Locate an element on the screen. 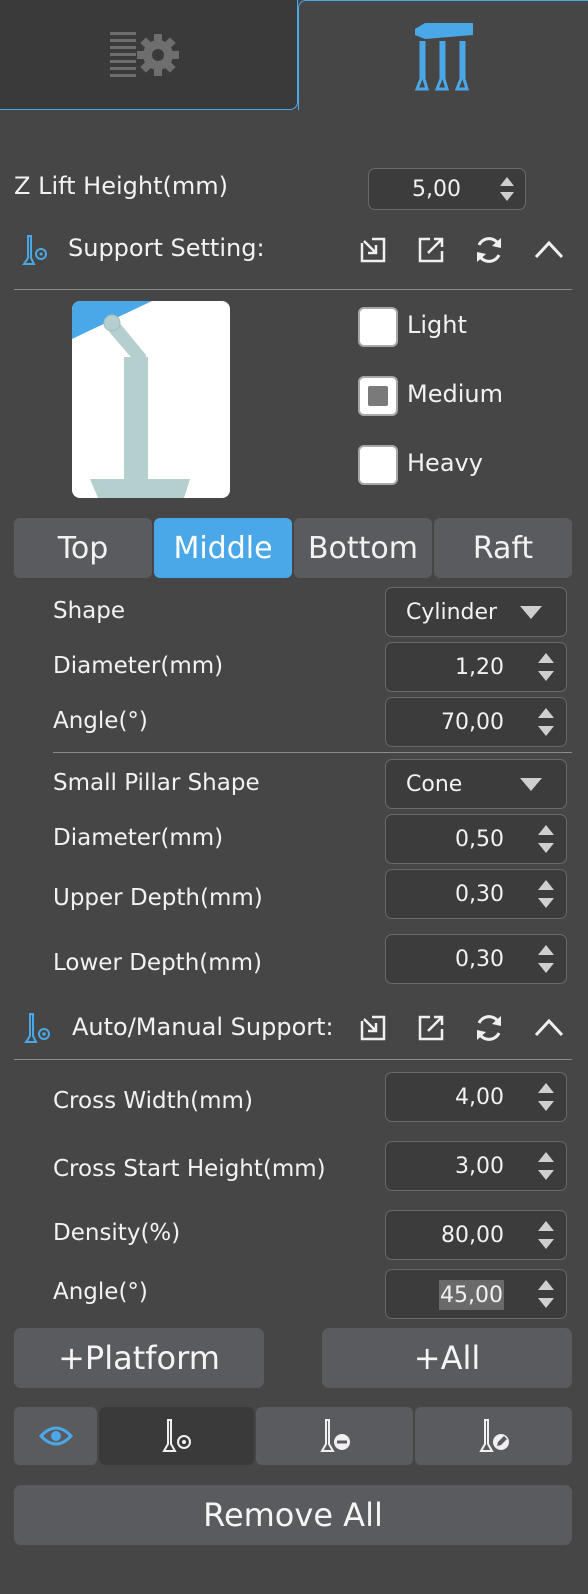  support-setting-title: Support Setting: is located at coordinates (166, 248).